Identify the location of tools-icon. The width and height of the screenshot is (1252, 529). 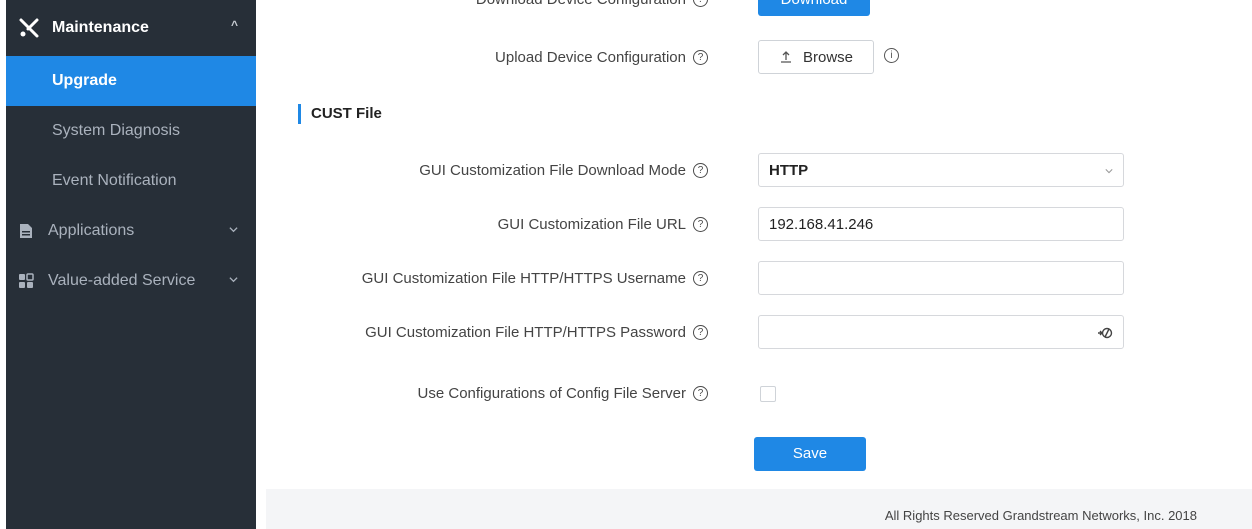
(29, 28).